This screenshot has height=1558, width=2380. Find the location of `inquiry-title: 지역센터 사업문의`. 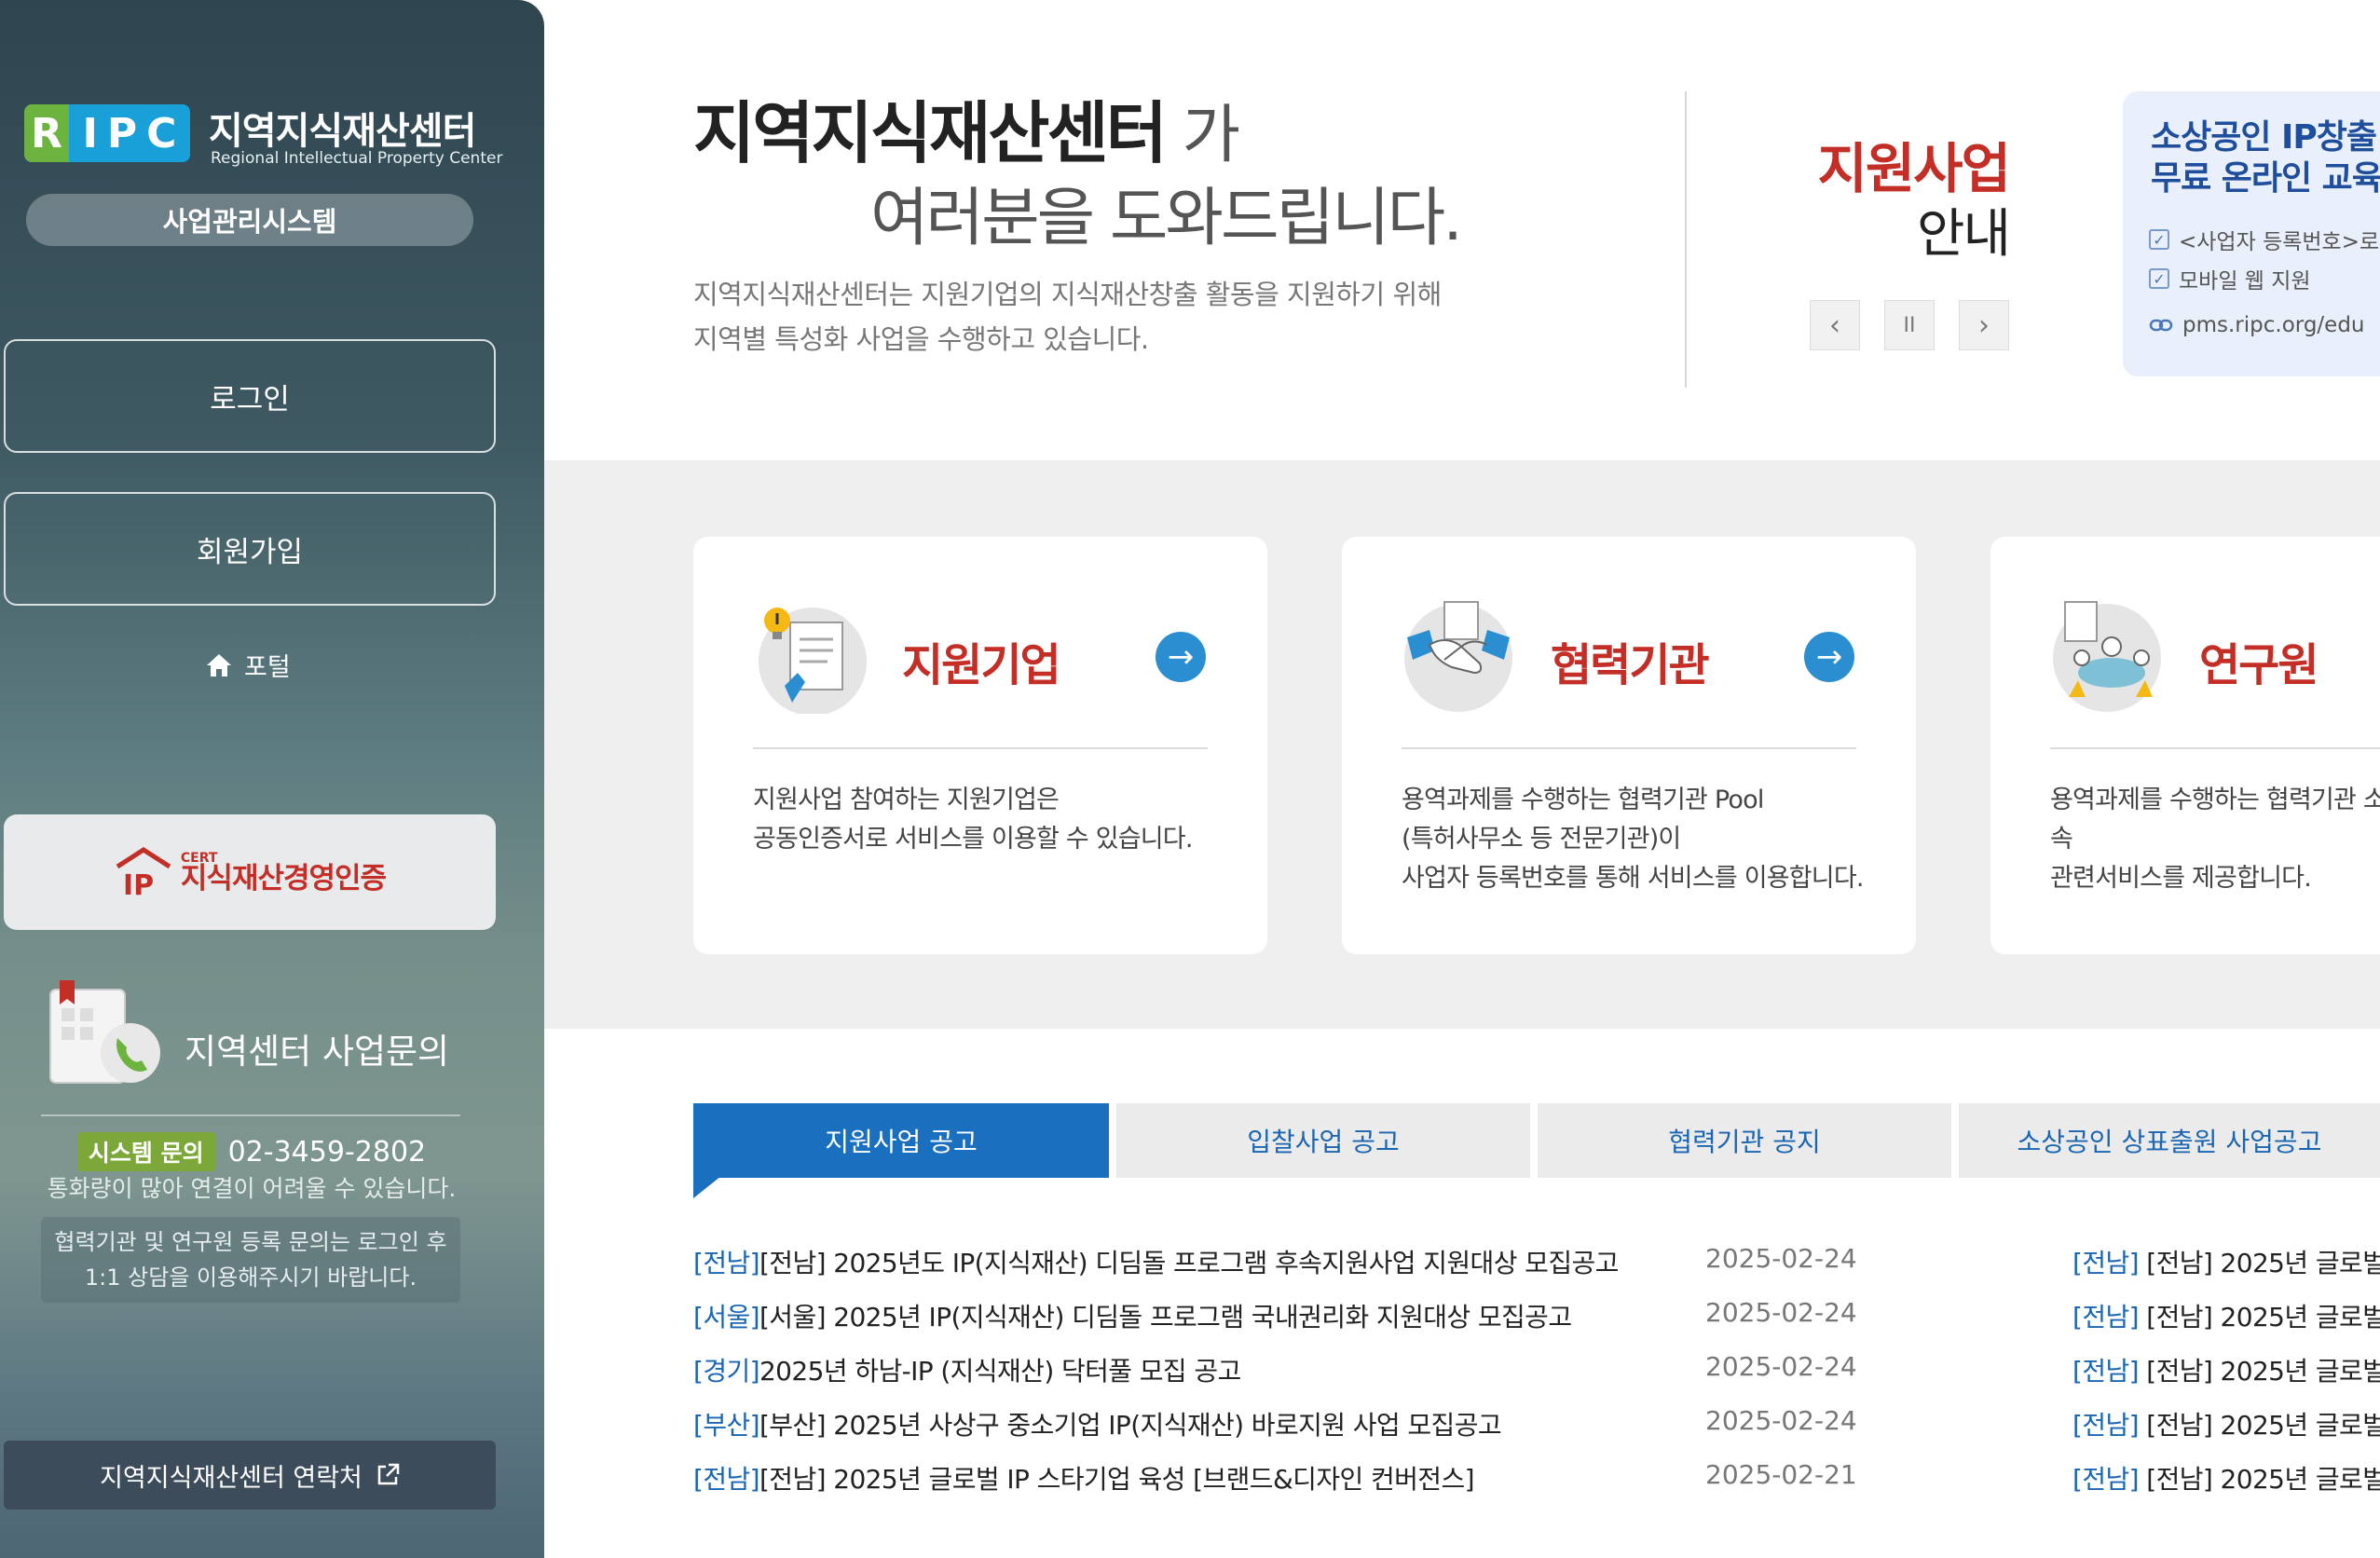

inquiry-title: 지역센터 사업문의 is located at coordinates (317, 1052).